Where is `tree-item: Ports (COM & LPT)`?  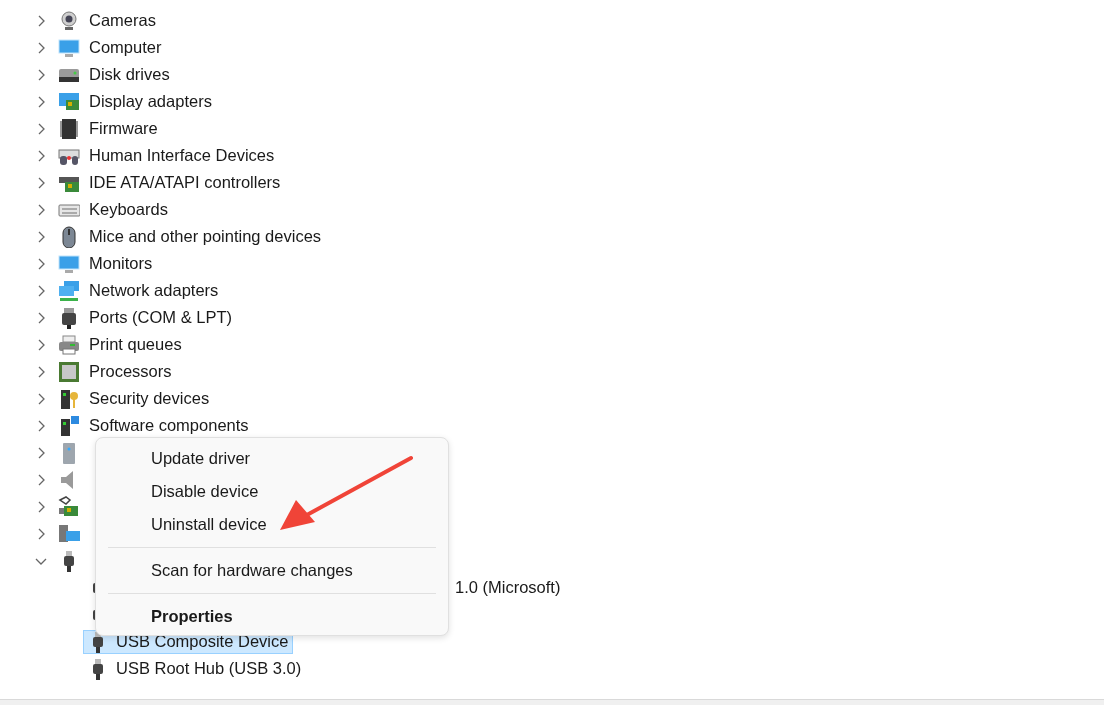
tree-item: Ports (COM & LPT) is located at coordinates (160, 317).